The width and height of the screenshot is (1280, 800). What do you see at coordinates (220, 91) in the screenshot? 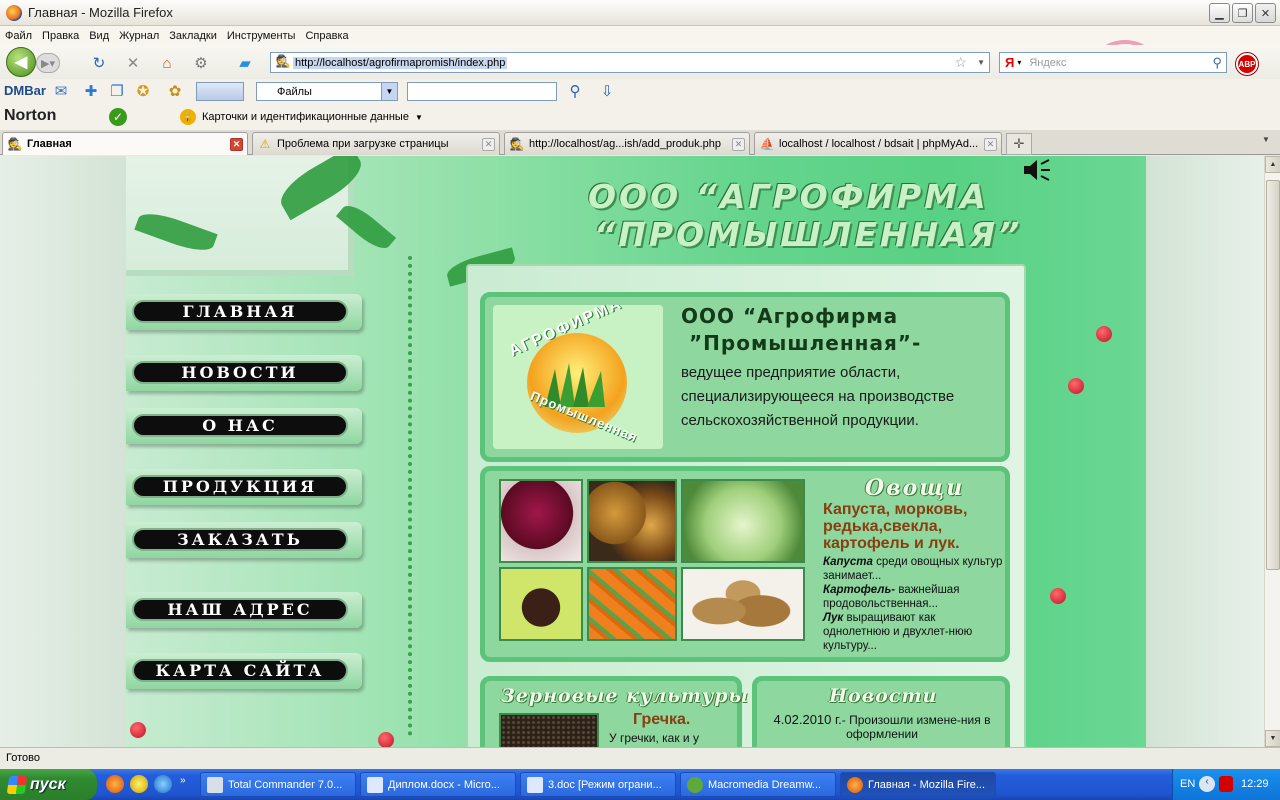
I see `toolbar-button` at bounding box center [220, 91].